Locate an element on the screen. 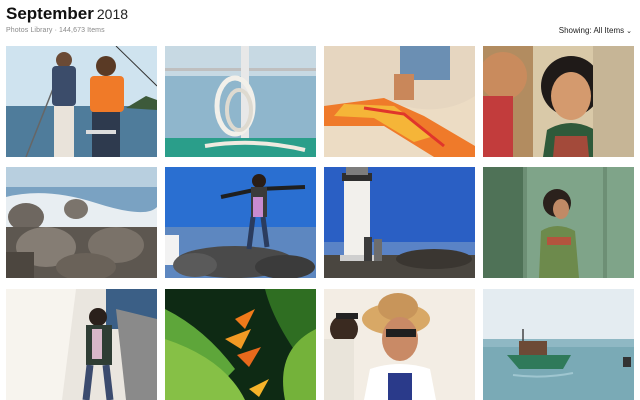  lighthouse-photo is located at coordinates (399, 222).